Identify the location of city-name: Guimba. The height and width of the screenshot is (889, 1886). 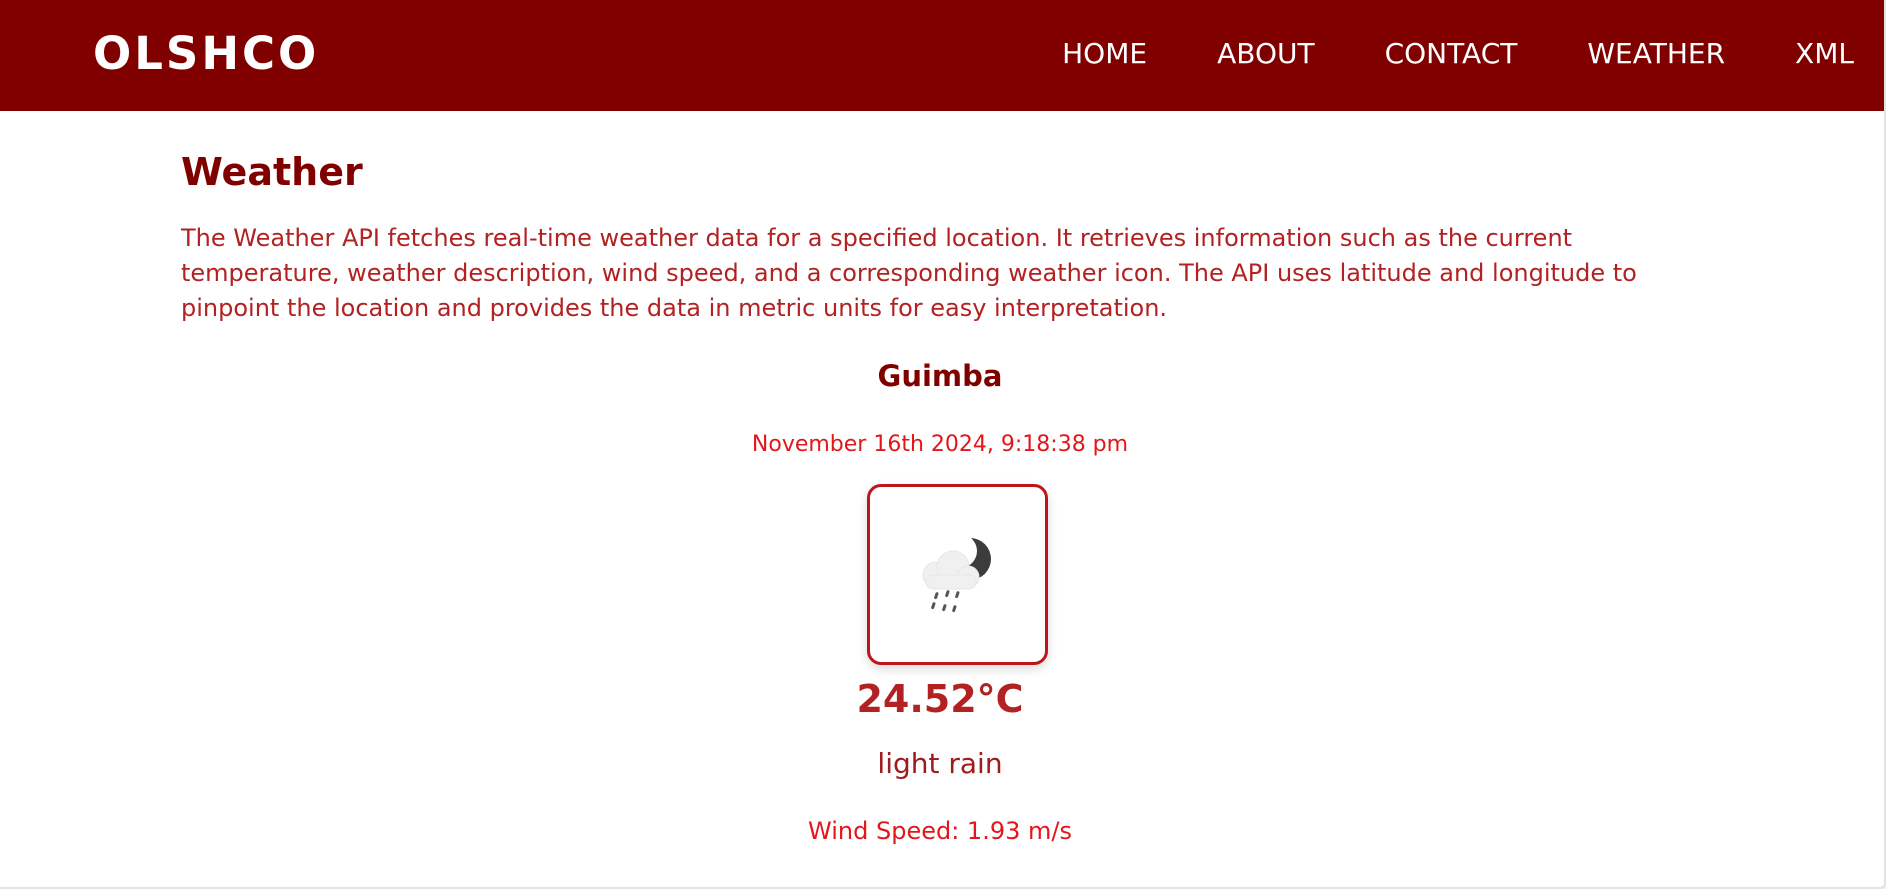
(940, 376).